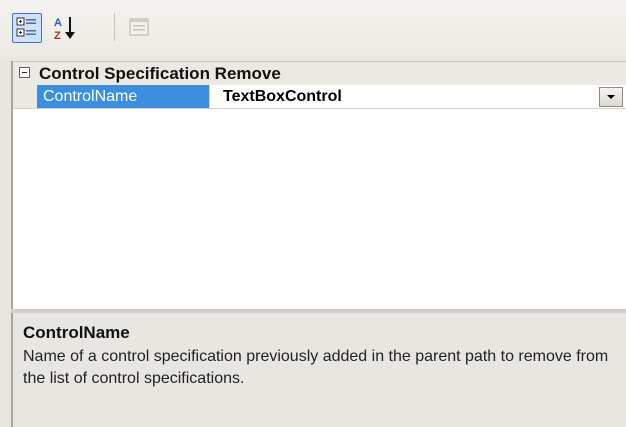 The height and width of the screenshot is (427, 626). I want to click on property-row: ControlName TextBoxControl, so click(319, 97).